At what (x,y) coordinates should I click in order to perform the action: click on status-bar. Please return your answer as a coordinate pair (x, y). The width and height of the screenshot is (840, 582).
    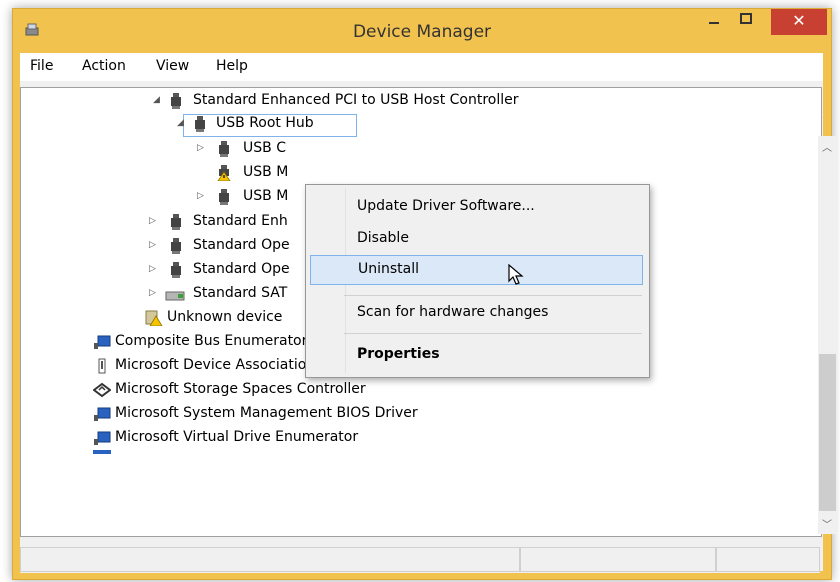
    Looking at the image, I should click on (420, 560).